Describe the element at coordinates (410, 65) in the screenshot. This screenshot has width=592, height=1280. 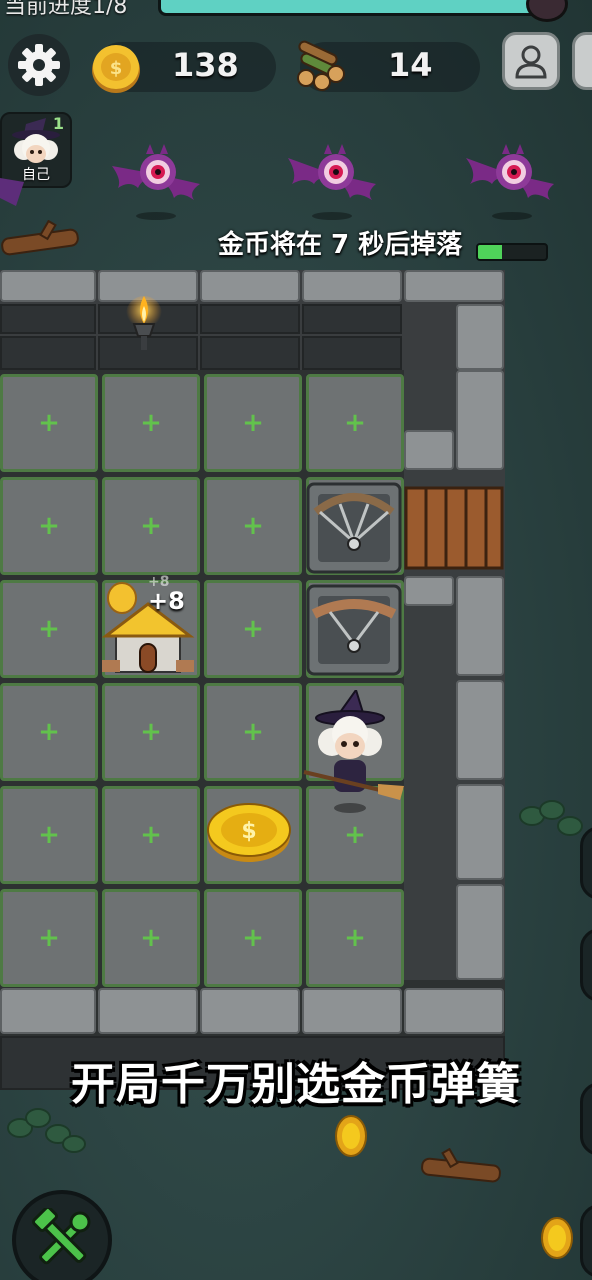
I see `wood-value: 14` at that location.